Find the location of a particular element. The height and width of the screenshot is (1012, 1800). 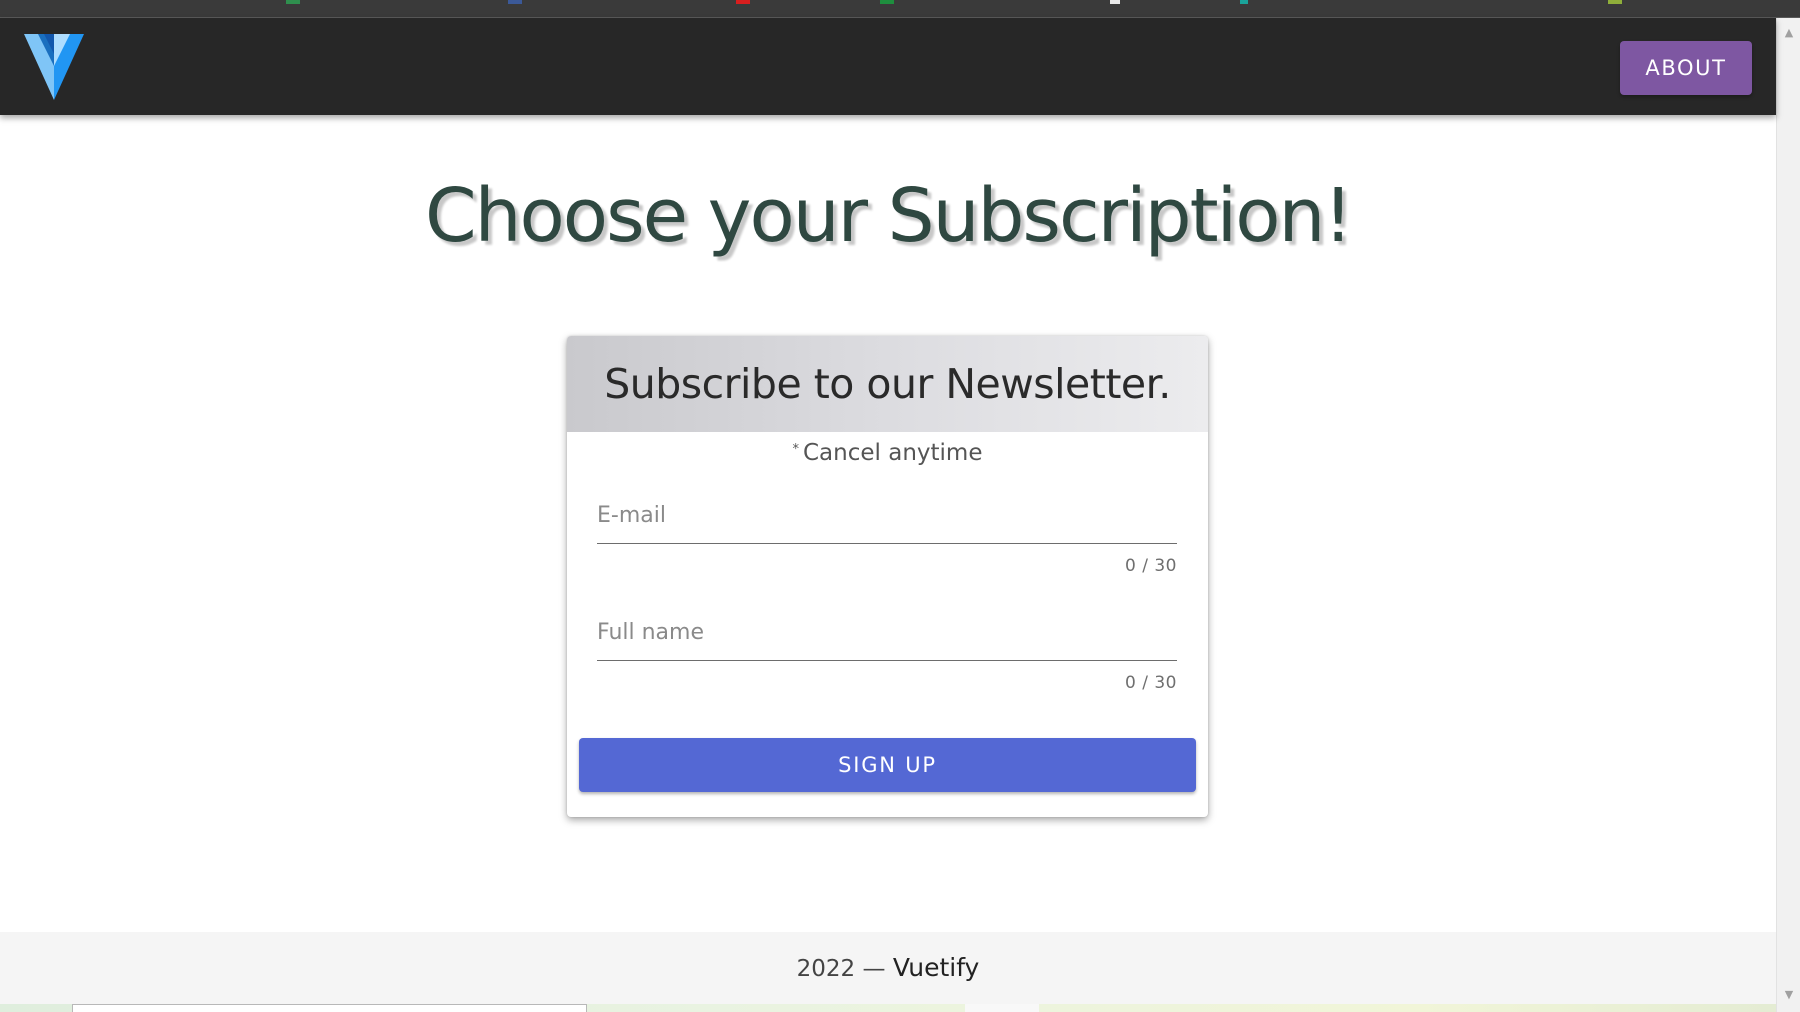

card-subtitle: * Cancel anytime is located at coordinates (887, 453).